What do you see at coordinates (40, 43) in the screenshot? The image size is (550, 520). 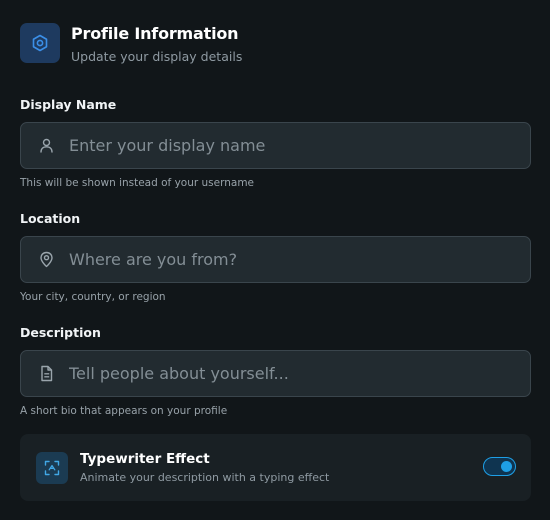 I see `hexagon-settings-icon` at bounding box center [40, 43].